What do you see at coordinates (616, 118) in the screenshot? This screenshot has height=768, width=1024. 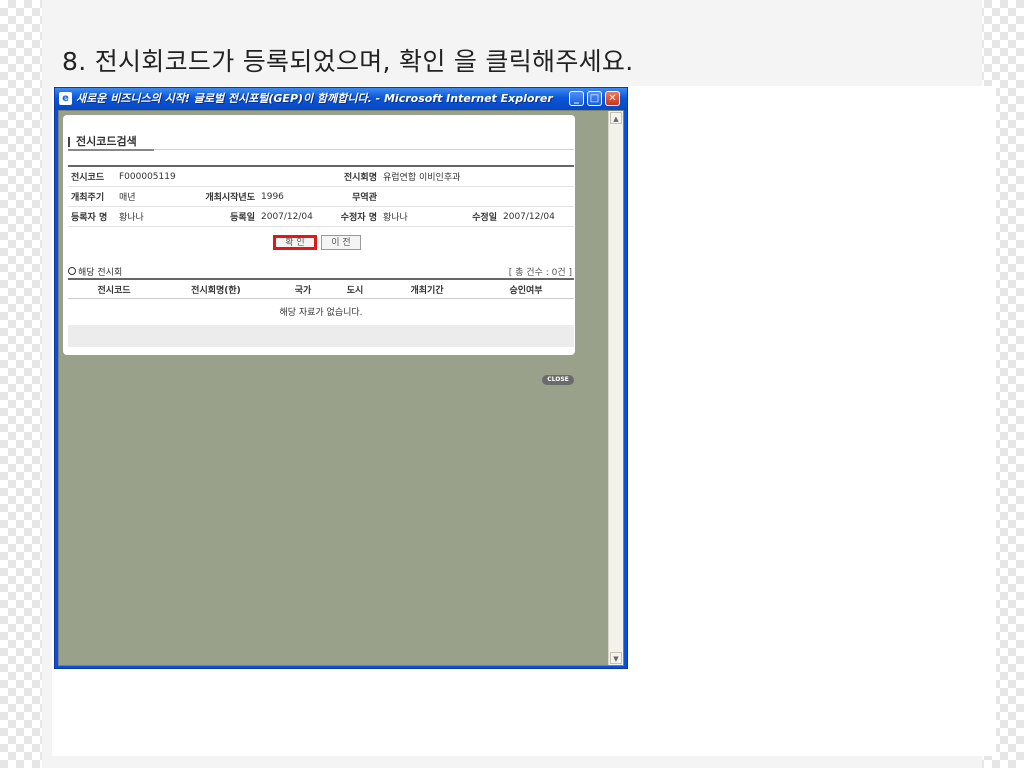 I see `scroll-up-icon: ▲` at bounding box center [616, 118].